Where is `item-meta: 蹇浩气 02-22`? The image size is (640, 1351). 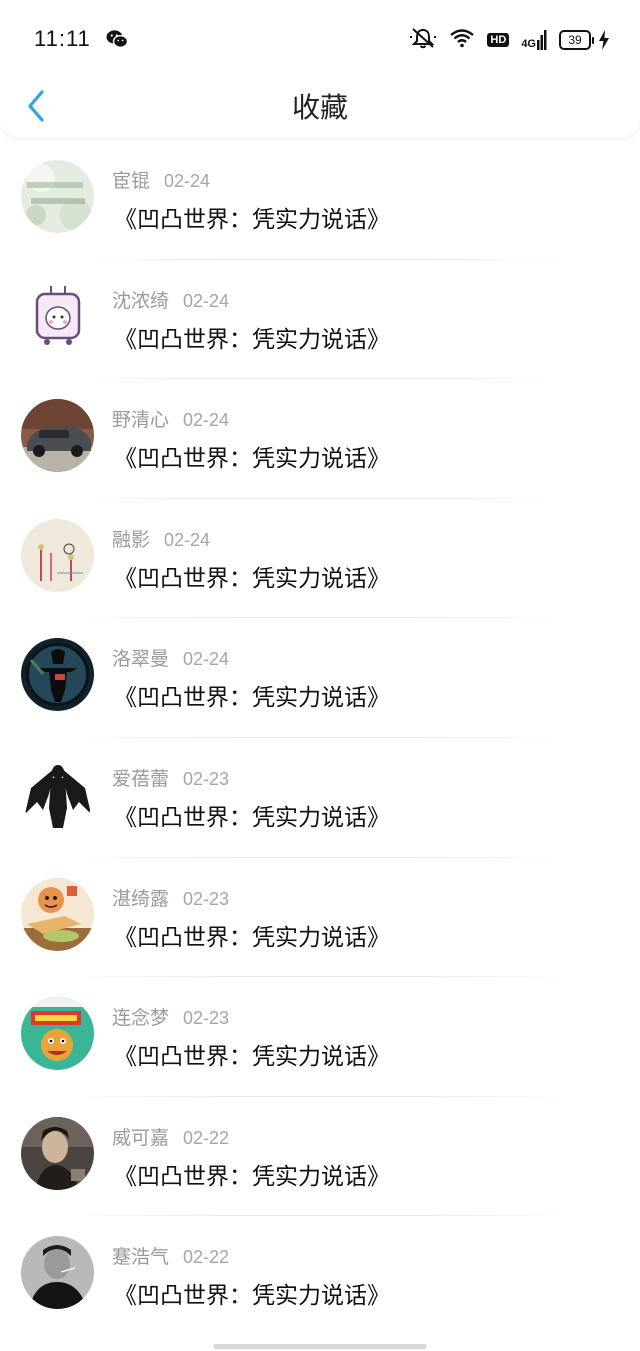 item-meta: 蹇浩气 02-22 is located at coordinates (170, 1255).